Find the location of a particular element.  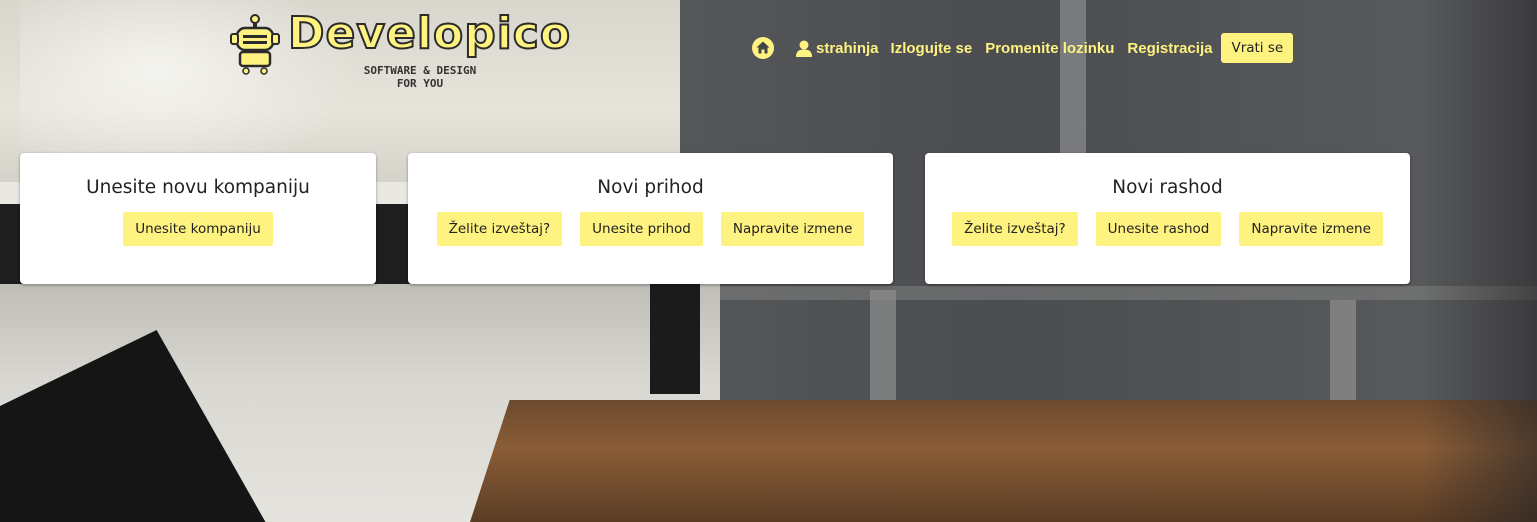

brand-tagline: SOFTWARE & DESIGN FOR YOU is located at coordinates (420, 77).